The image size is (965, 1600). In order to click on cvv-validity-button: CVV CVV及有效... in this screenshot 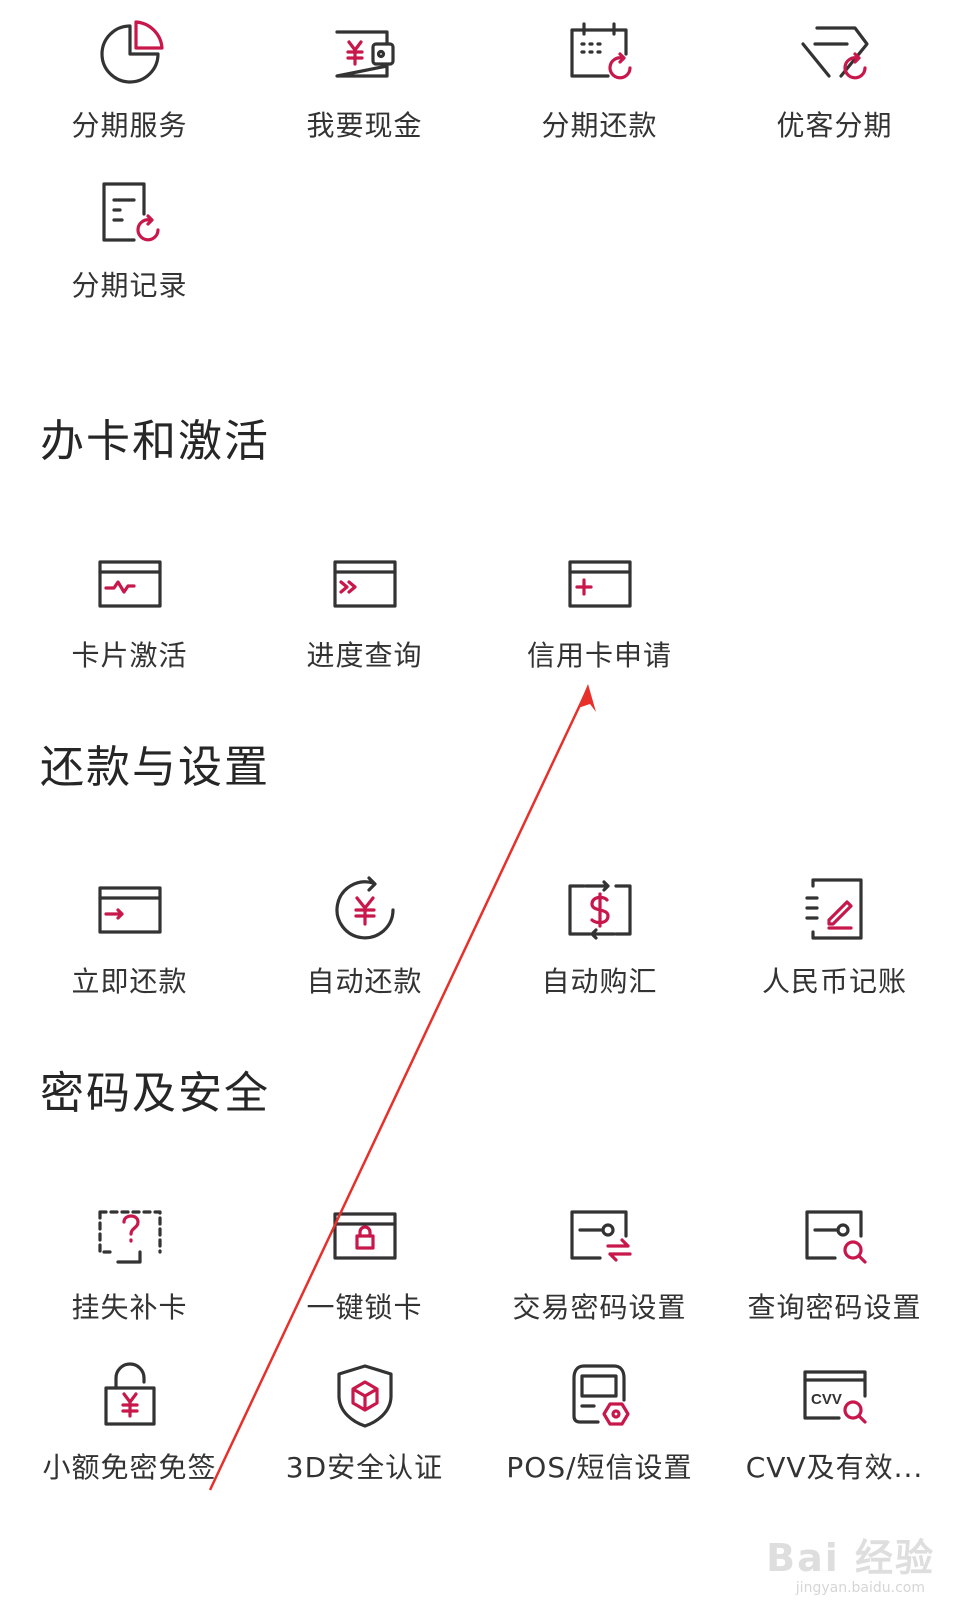, I will do `click(834, 1422)`.